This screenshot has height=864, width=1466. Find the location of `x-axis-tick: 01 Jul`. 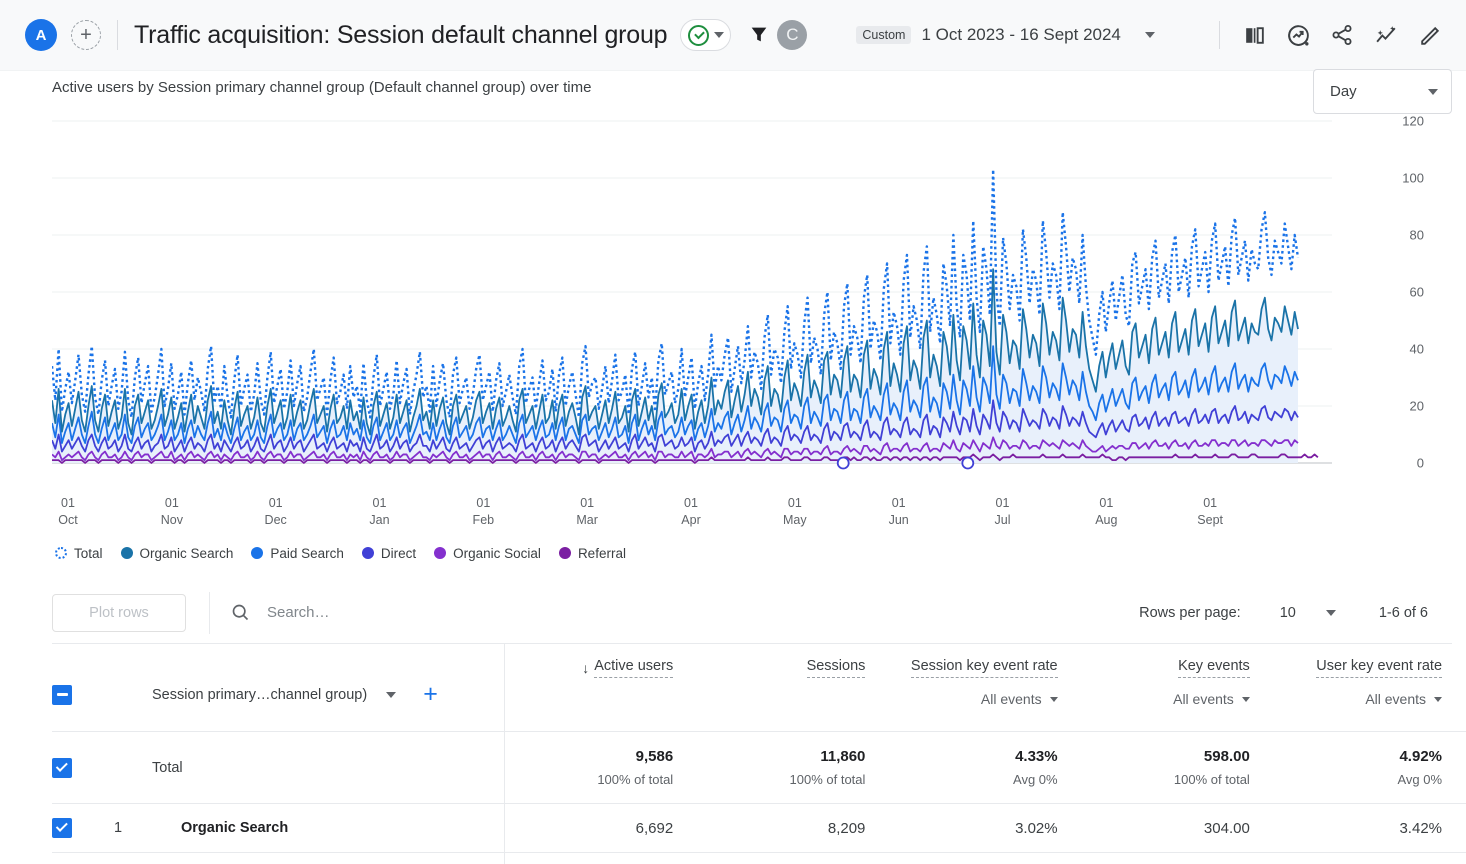

x-axis-tick: 01 Jul is located at coordinates (1002, 511).